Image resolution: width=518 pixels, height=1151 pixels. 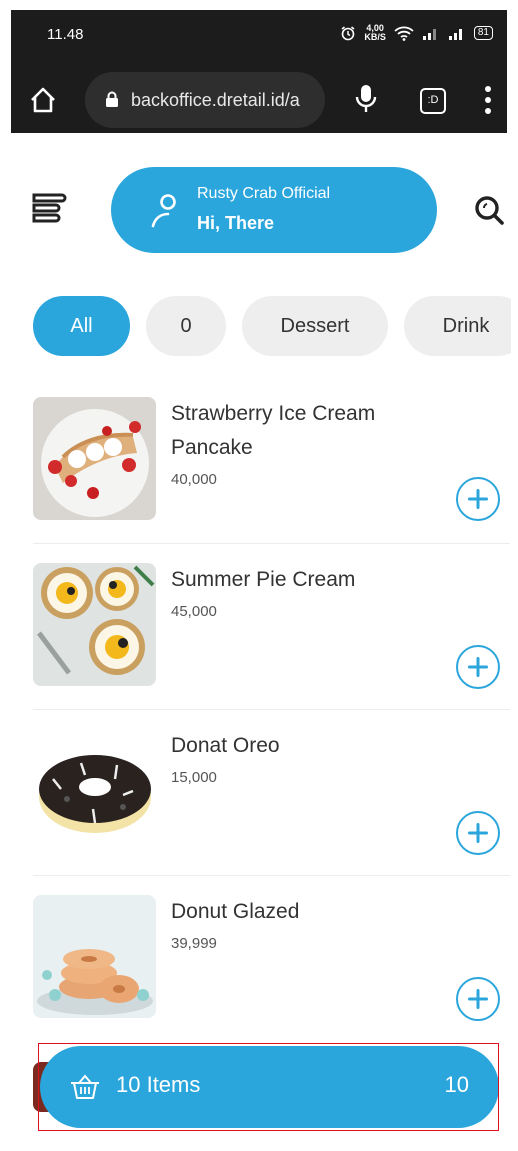 I want to click on product-item: Summer Pie Cream 45,000, so click(x=271, y=636).